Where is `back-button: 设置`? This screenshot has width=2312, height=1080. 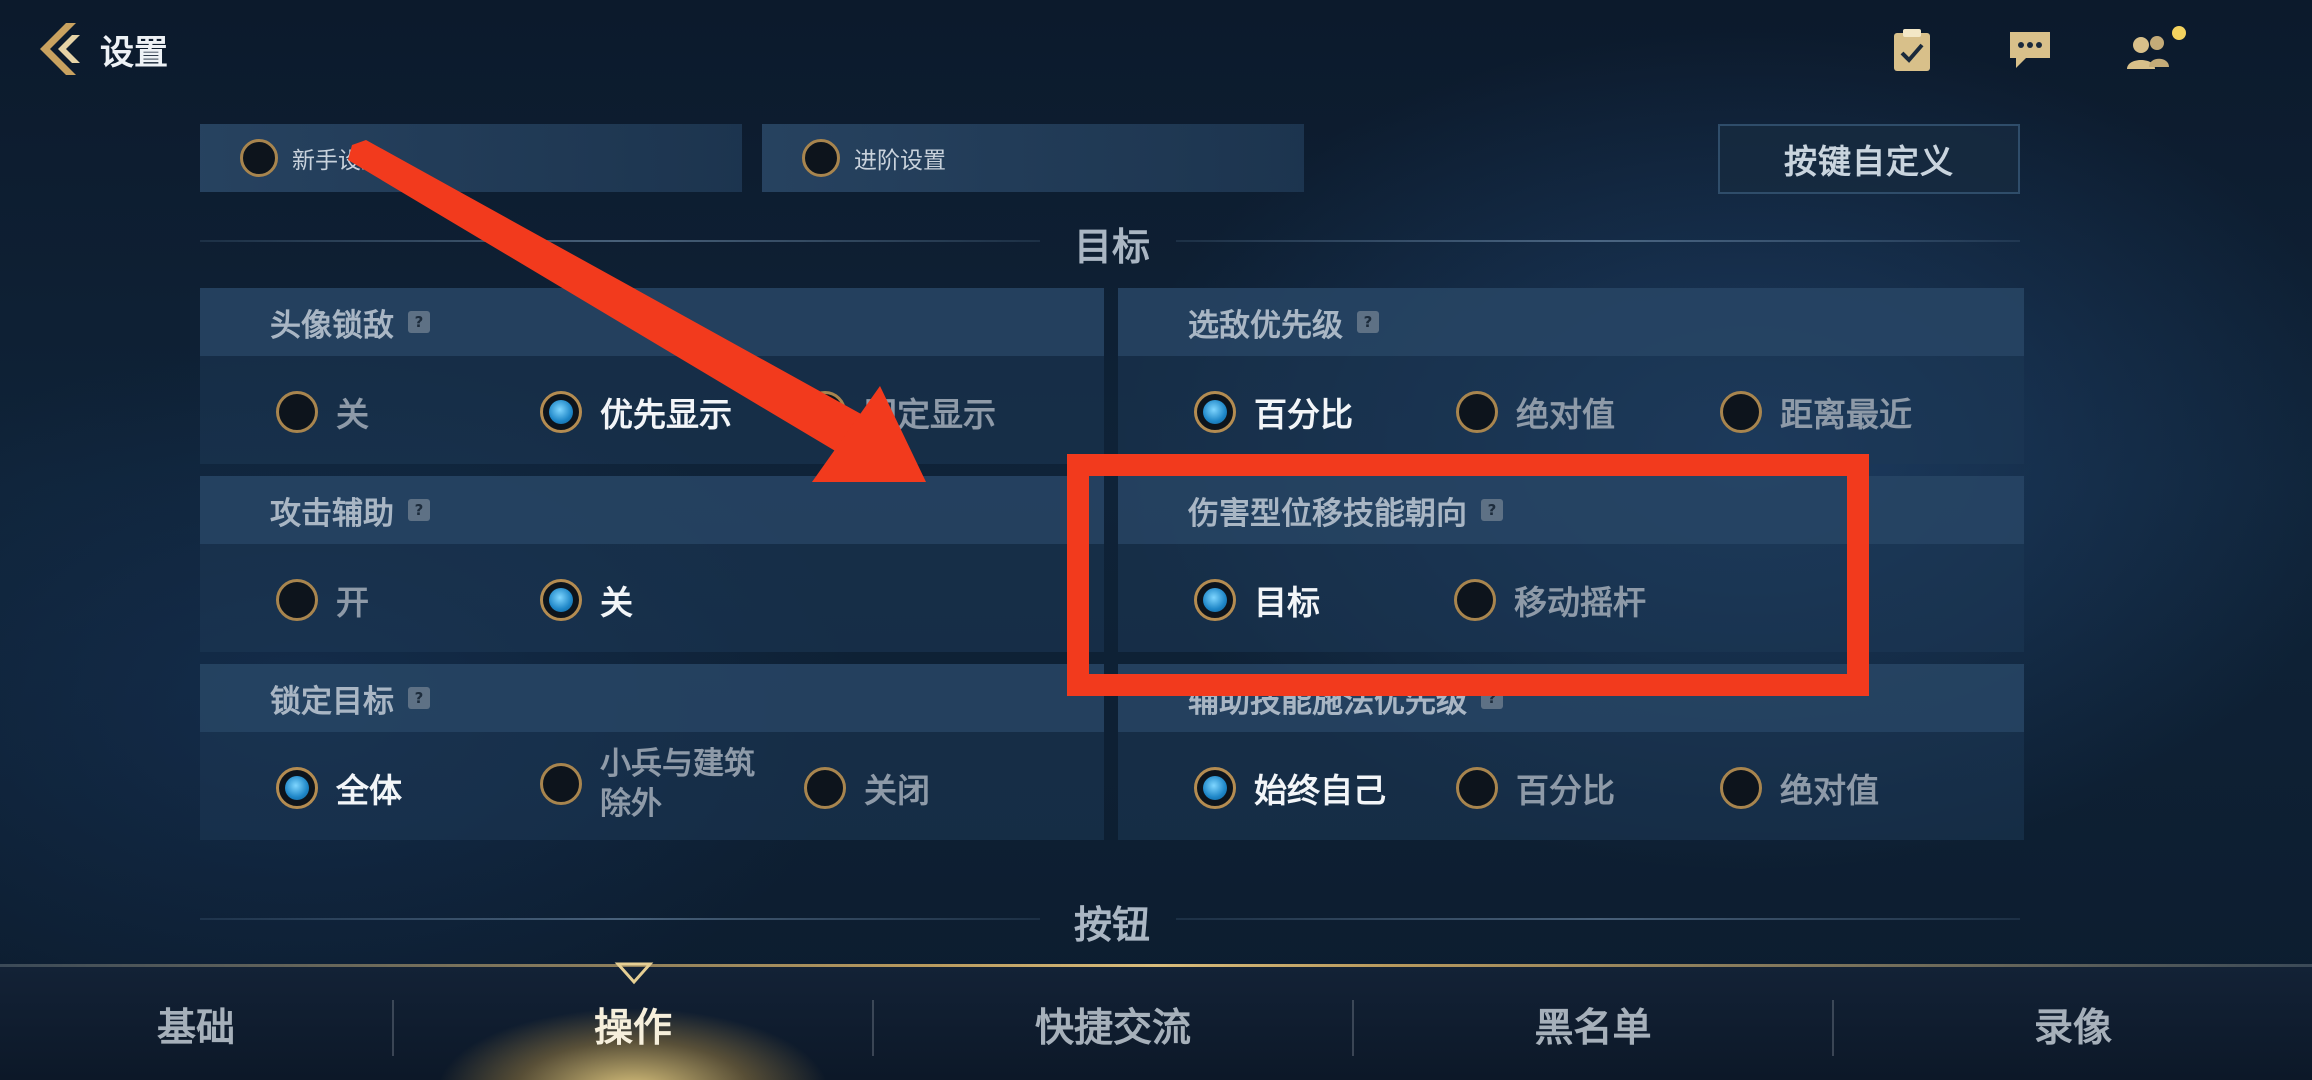 back-button: 设置 is located at coordinates (121, 49).